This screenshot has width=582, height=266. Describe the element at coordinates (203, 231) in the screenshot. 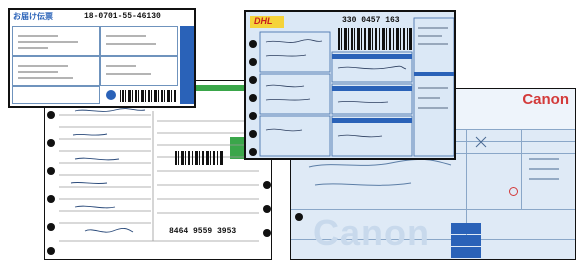

I see `fedex-tracking-number: 8464 9559 3953` at that location.